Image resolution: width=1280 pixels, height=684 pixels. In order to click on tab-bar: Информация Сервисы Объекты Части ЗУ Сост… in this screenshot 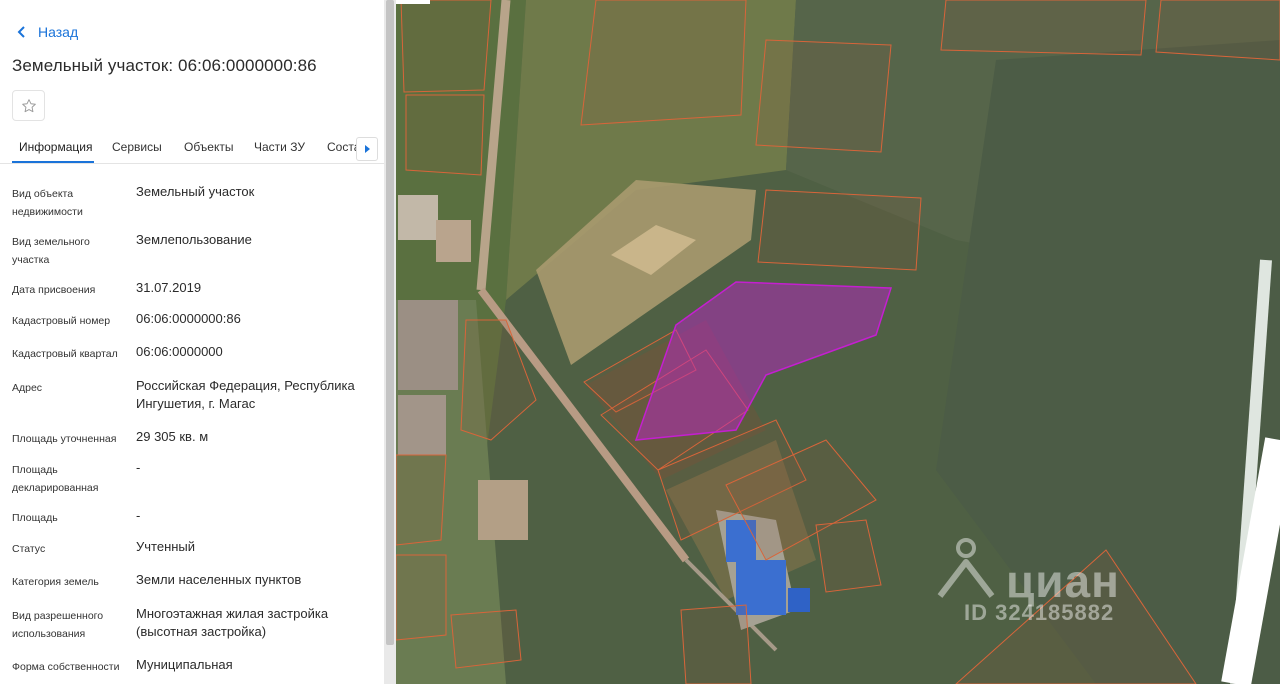, I will do `click(192, 149)`.